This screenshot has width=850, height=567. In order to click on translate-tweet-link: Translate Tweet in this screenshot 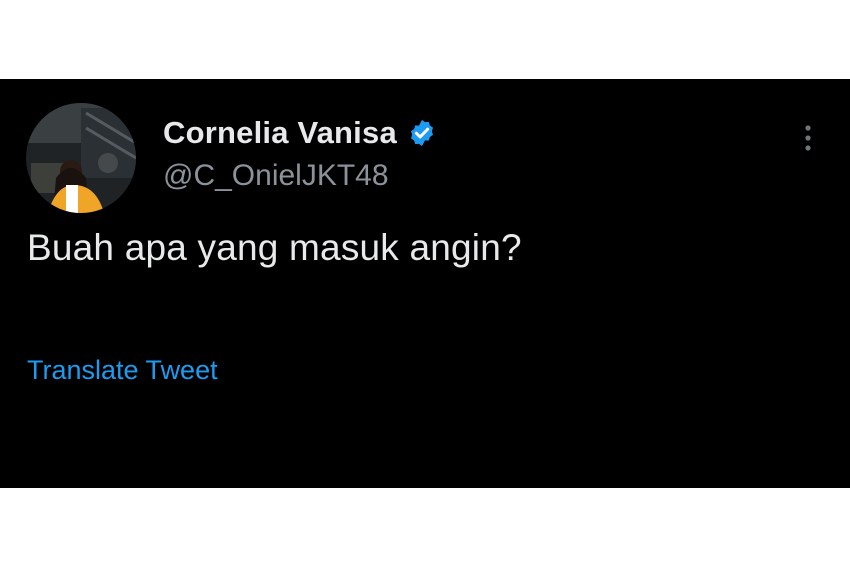, I will do `click(122, 370)`.